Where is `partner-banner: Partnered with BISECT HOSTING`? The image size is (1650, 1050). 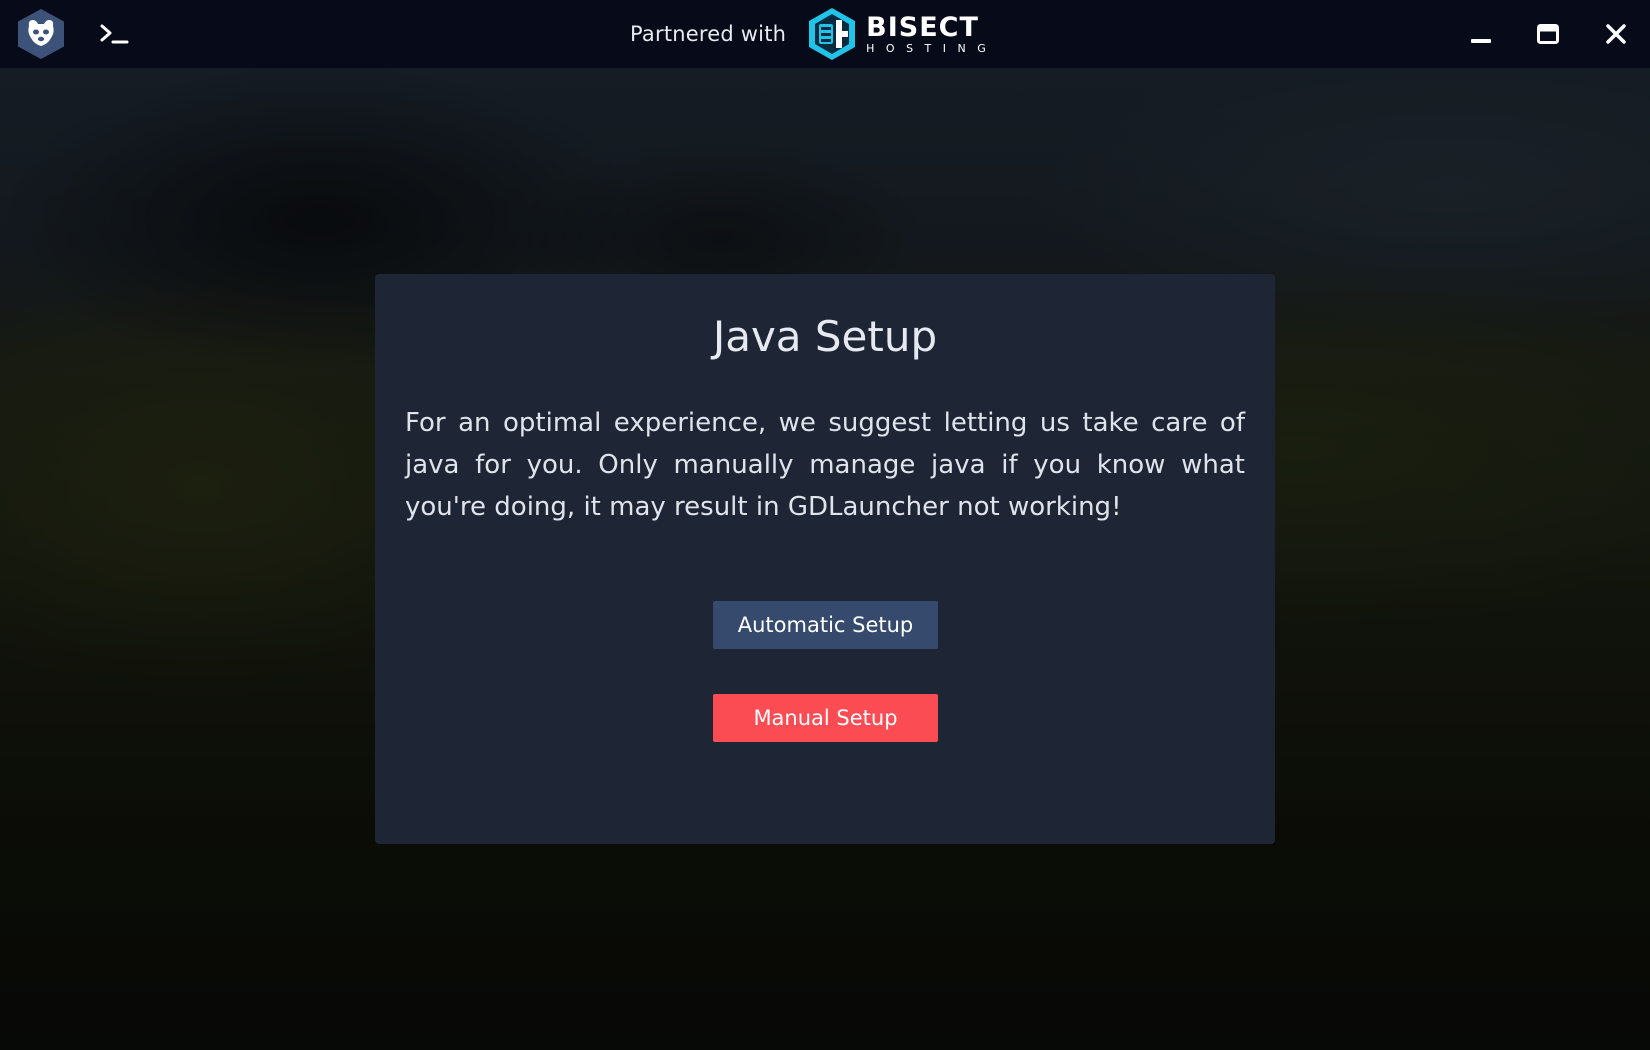 partner-banner: Partnered with BISECT HOSTING is located at coordinates (813, 34).